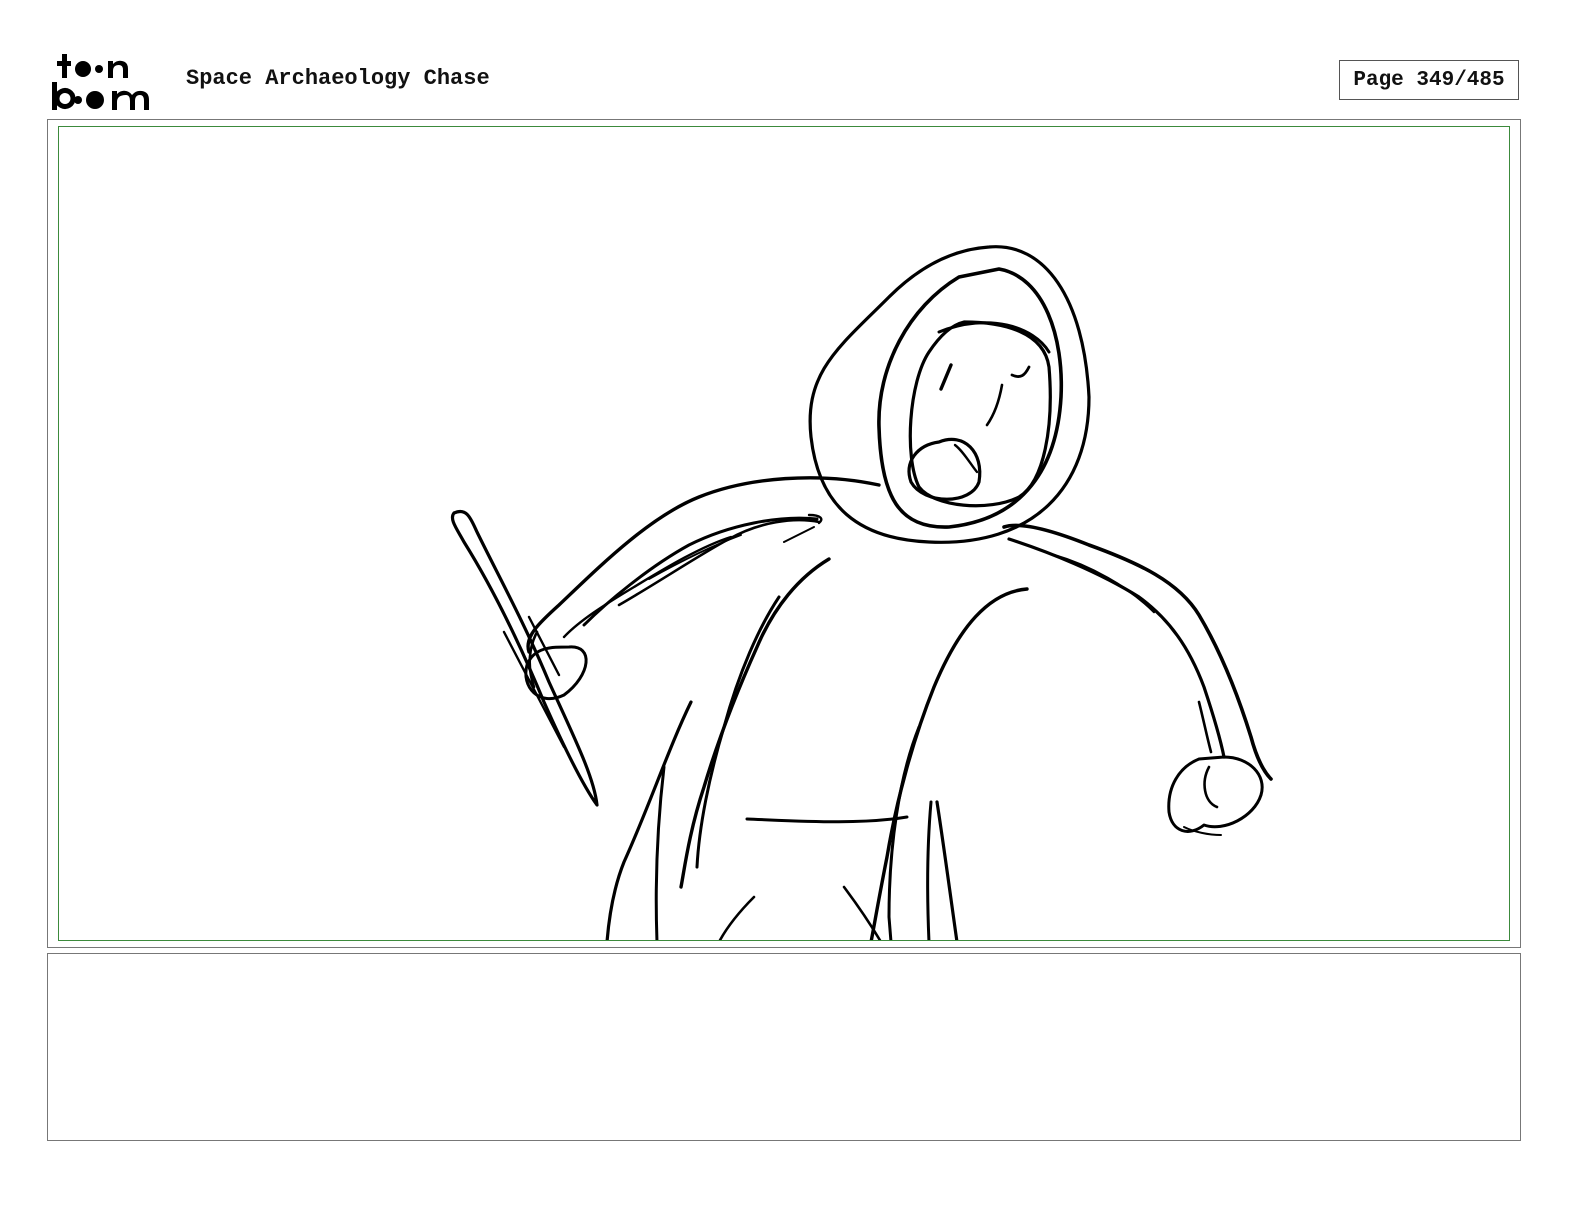  Describe the element at coordinates (1429, 80) in the screenshot. I see `page-counter: Page 349/485` at that location.